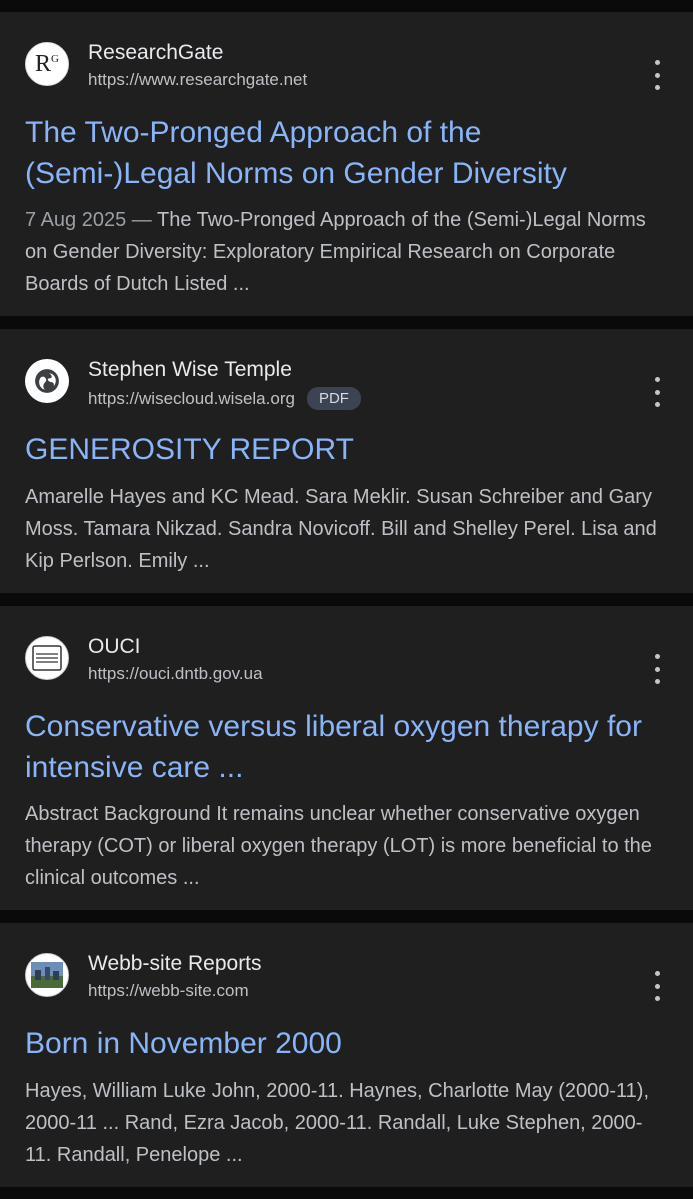 The width and height of the screenshot is (693, 1199). What do you see at coordinates (349, 659) in the screenshot?
I see `site-header: OUCI https://ouci.dntb.gov.ua` at bounding box center [349, 659].